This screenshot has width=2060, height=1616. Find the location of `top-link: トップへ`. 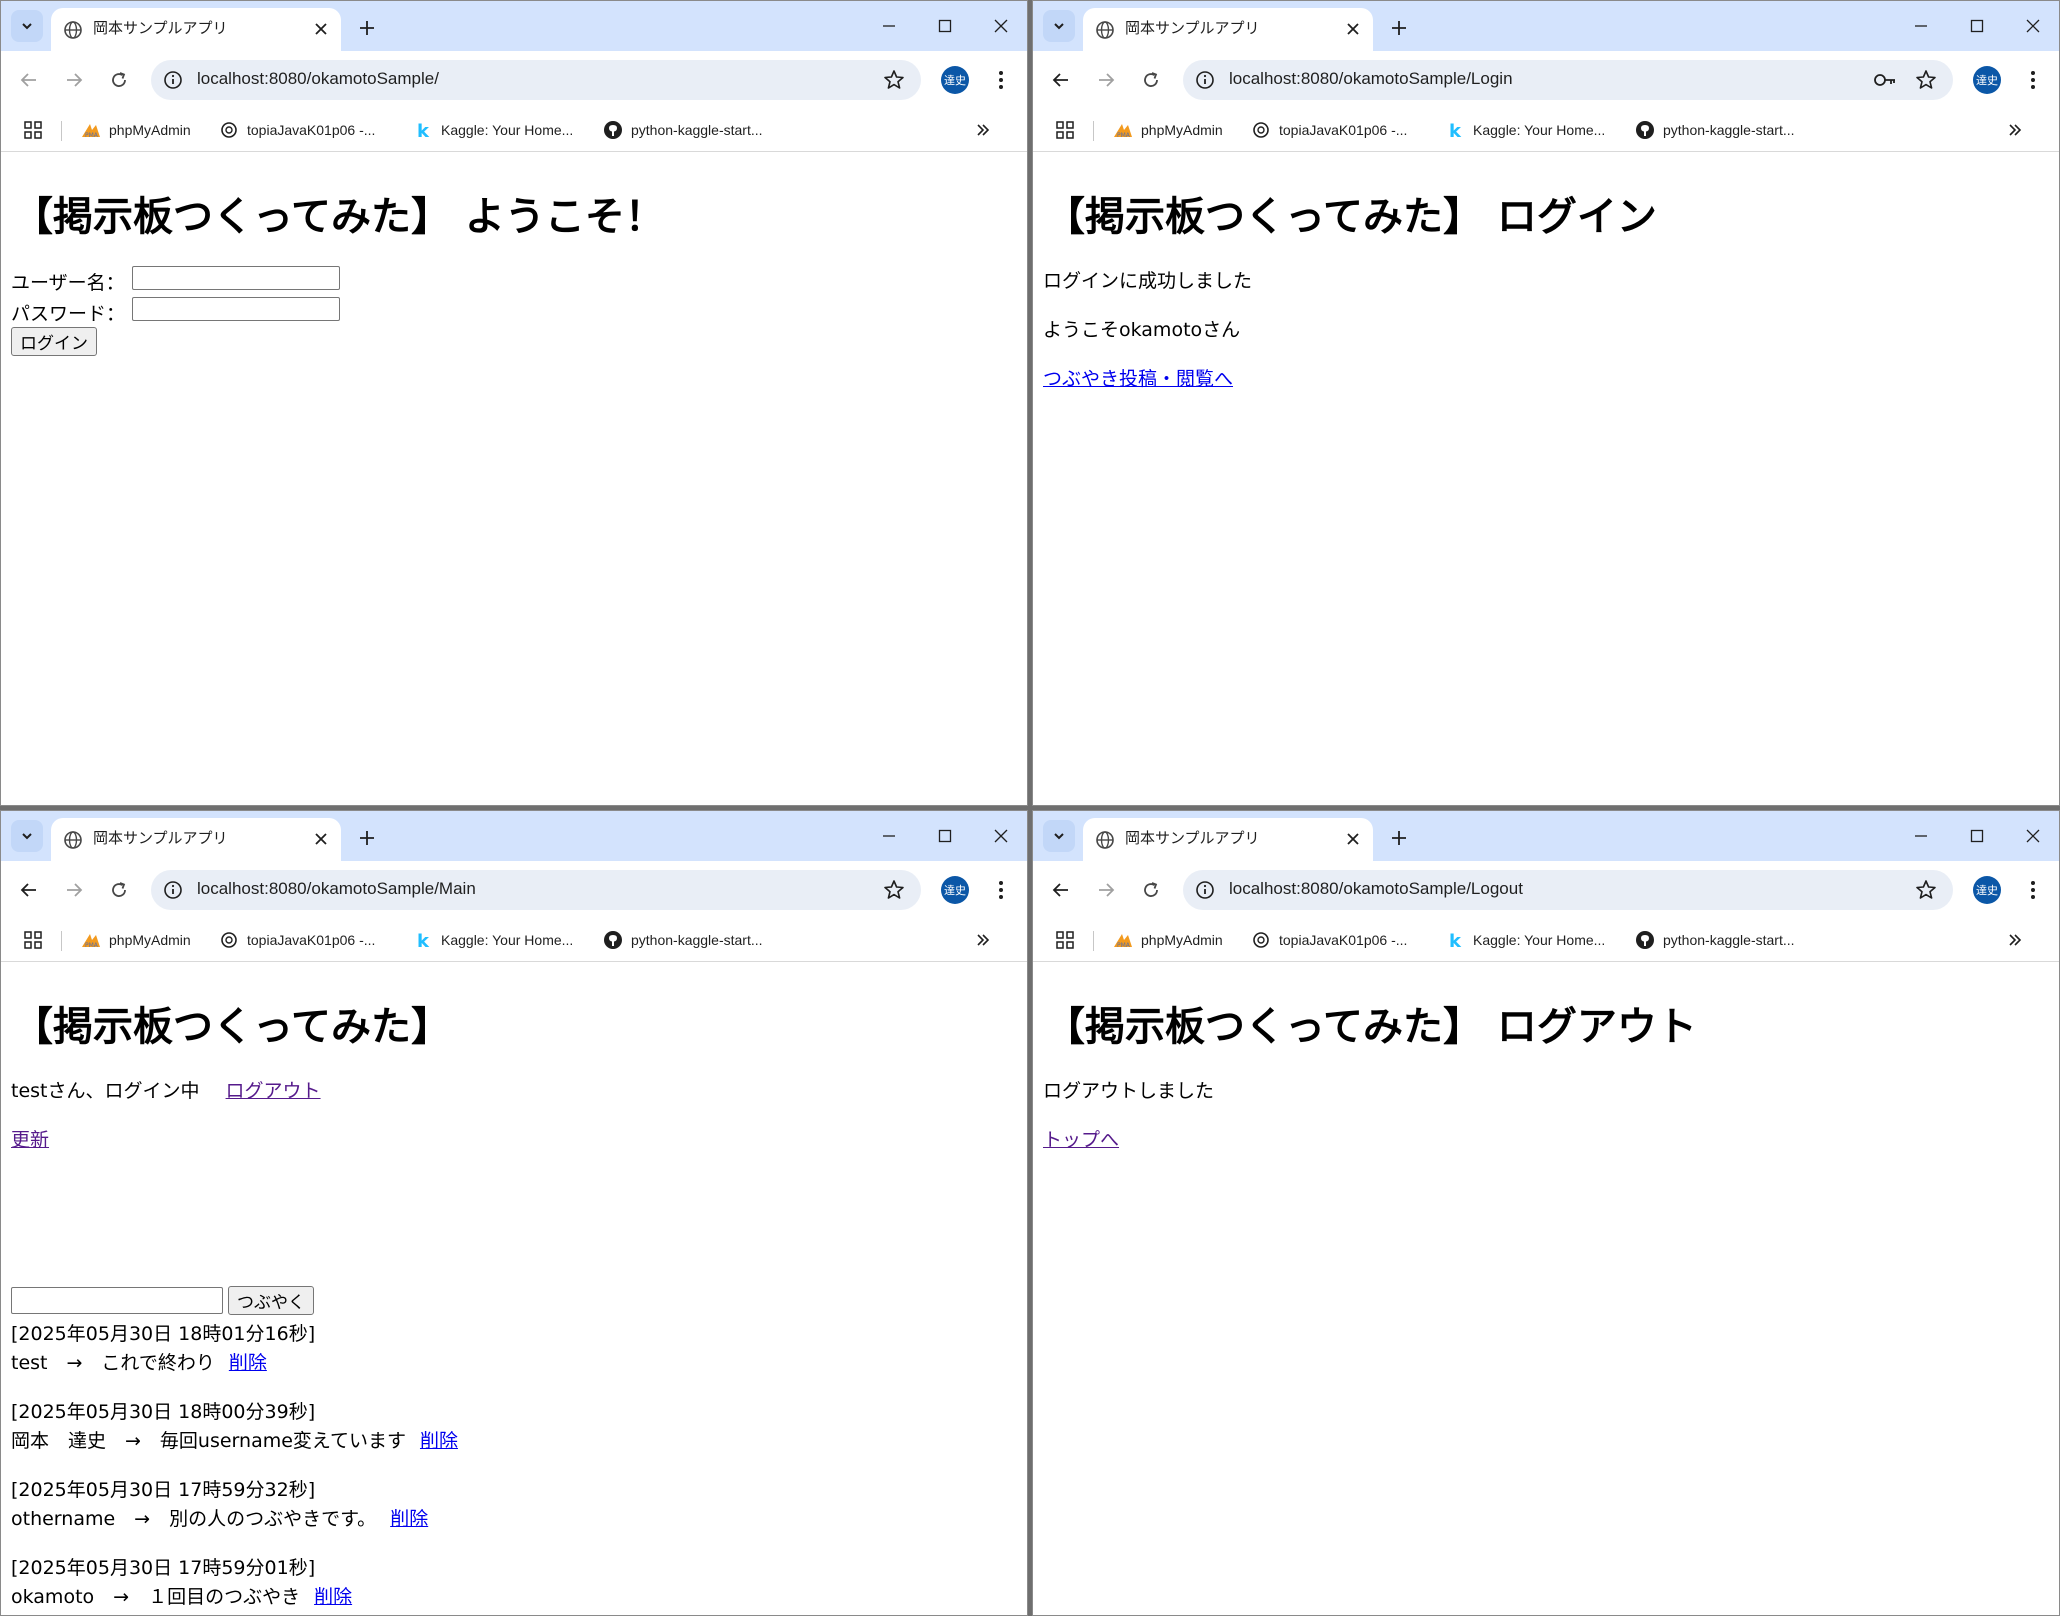

top-link: トップへ is located at coordinates (1081, 1140).